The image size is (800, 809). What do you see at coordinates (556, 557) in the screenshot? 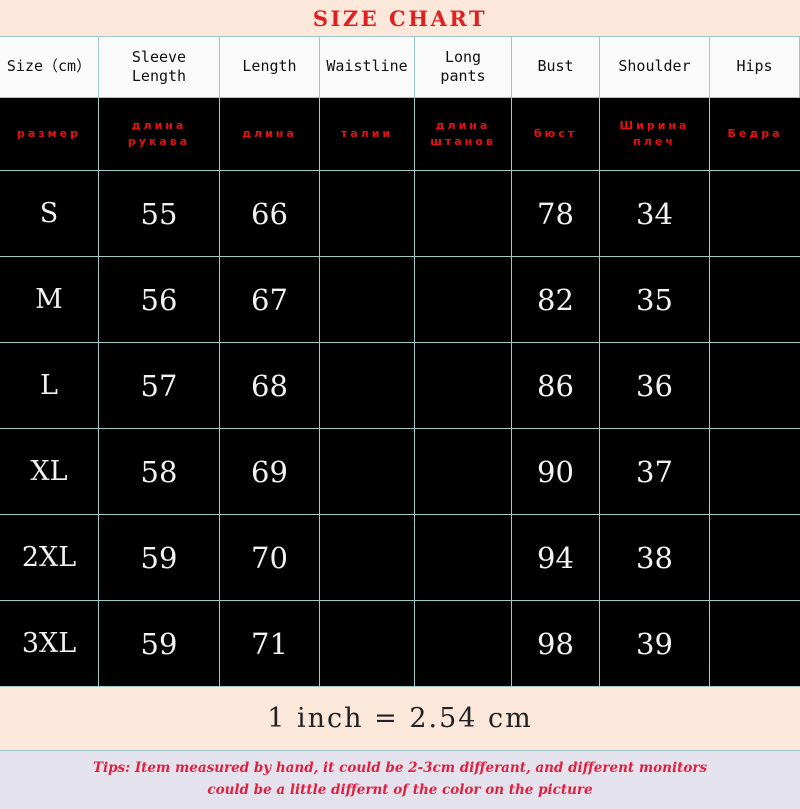
I see `cell-bust: 94` at bounding box center [556, 557].